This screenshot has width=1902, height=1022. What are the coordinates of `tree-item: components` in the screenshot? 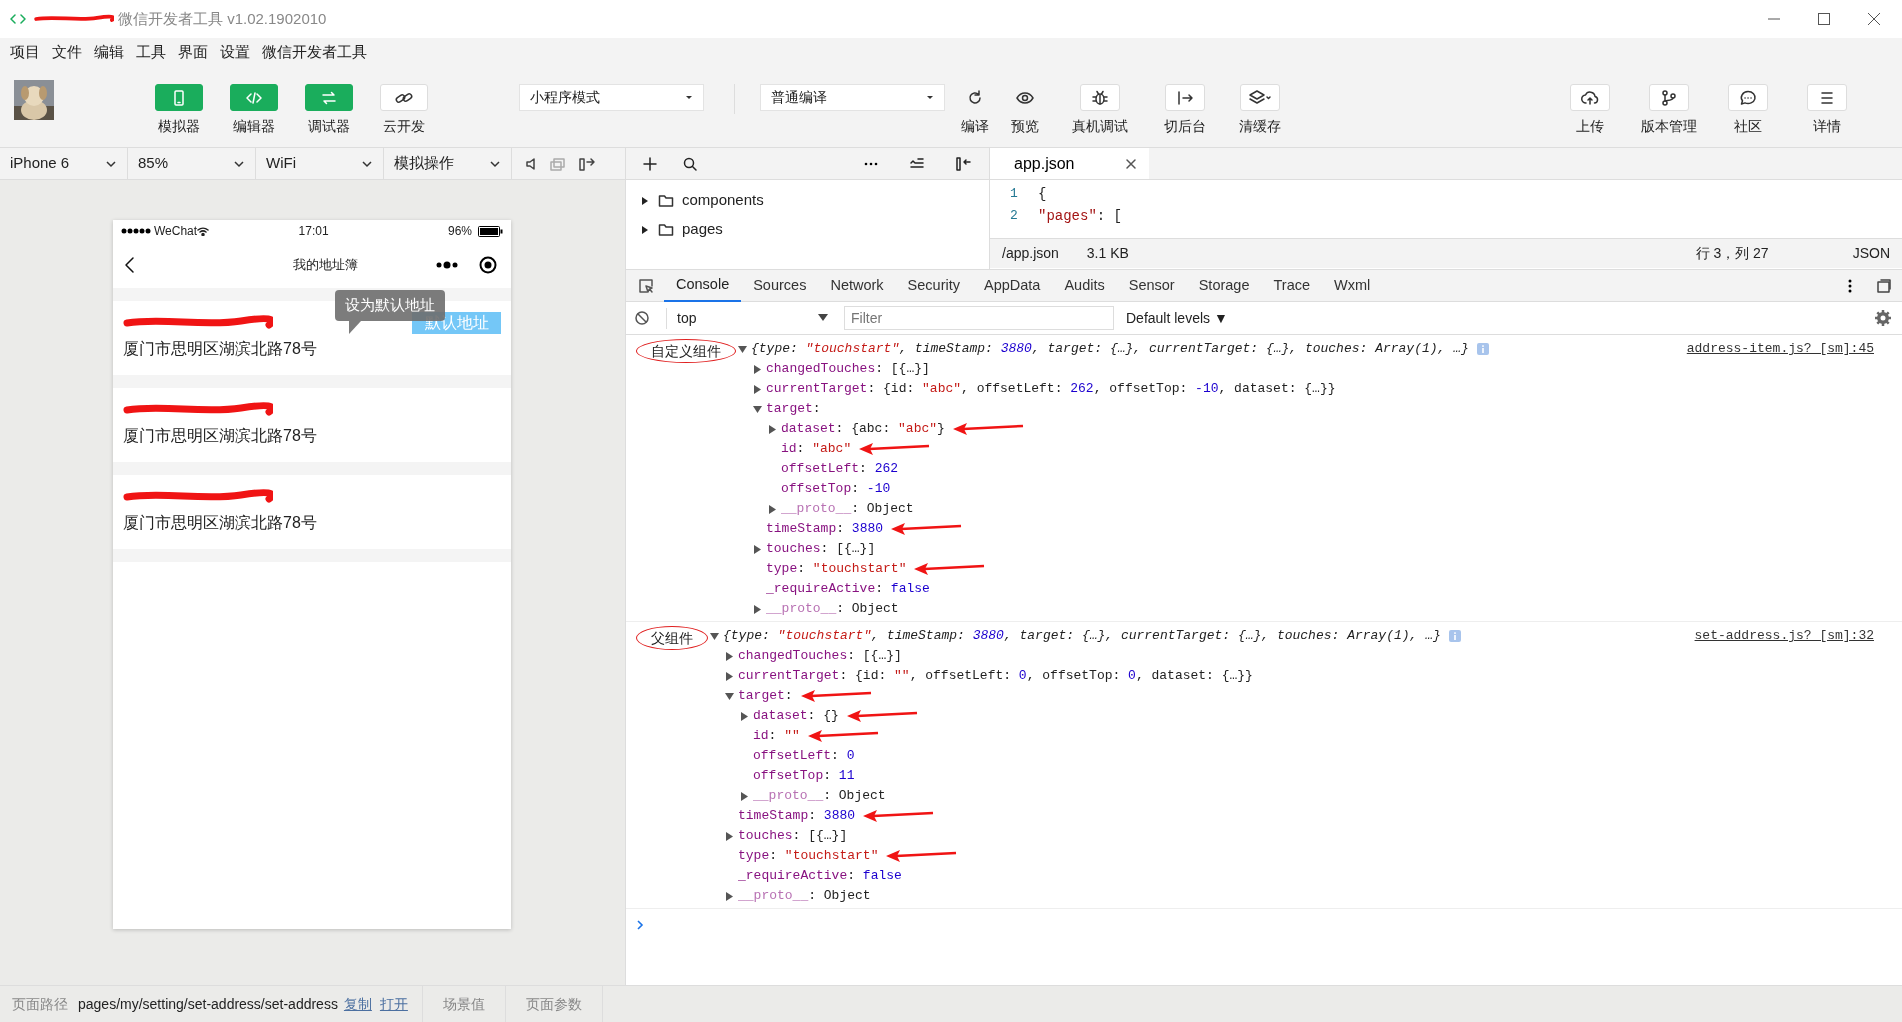 It's located at (807, 200).